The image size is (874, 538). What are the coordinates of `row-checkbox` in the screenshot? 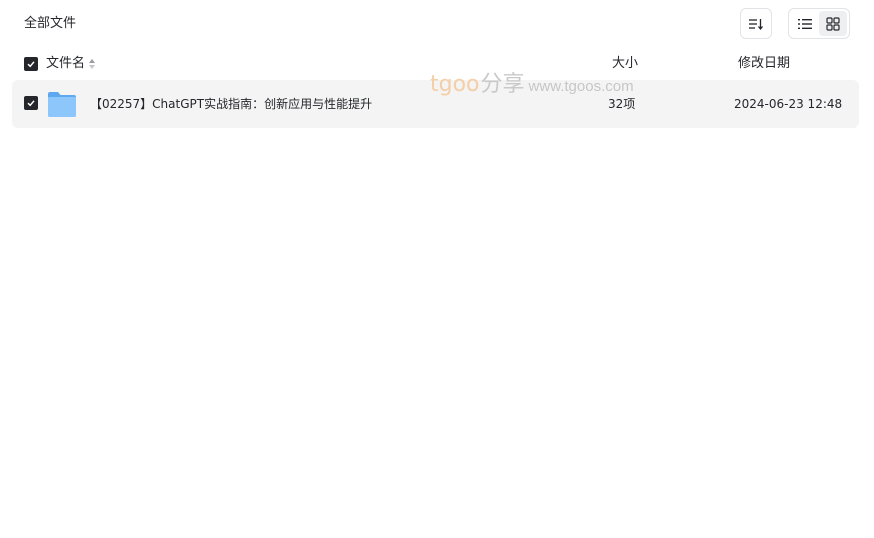 It's located at (31, 103).